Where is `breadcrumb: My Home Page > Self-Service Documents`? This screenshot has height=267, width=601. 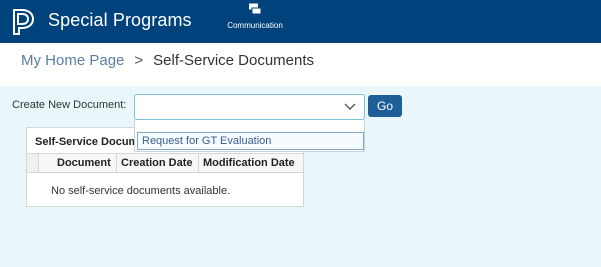
breadcrumb: My Home Page > Self-Service Documents is located at coordinates (167, 60).